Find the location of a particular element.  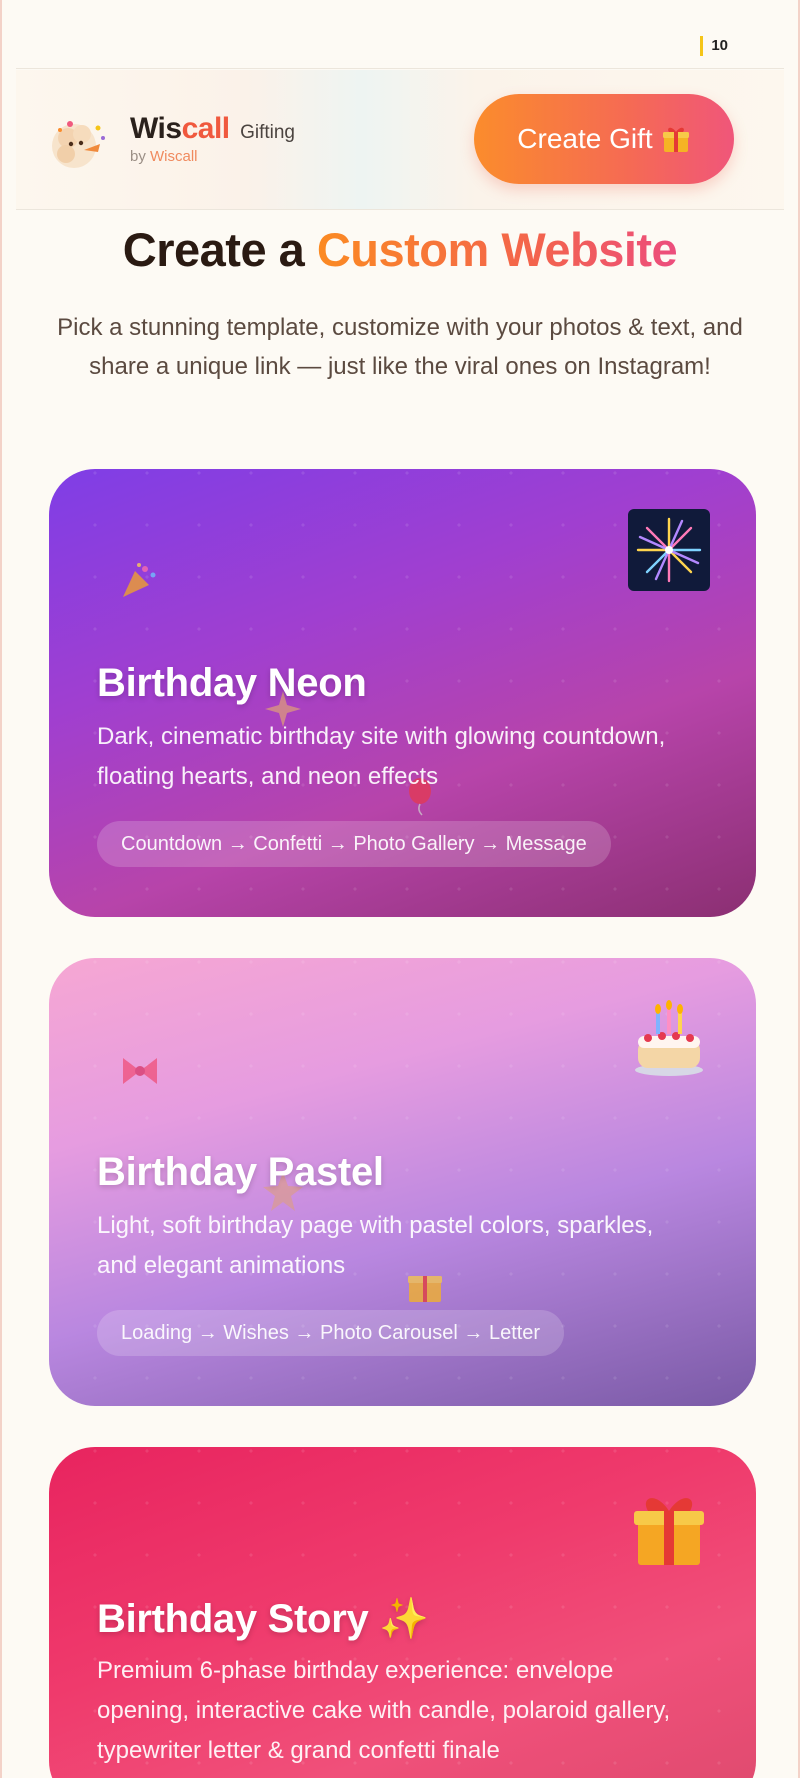

party-popper-icon is located at coordinates (139, 580).